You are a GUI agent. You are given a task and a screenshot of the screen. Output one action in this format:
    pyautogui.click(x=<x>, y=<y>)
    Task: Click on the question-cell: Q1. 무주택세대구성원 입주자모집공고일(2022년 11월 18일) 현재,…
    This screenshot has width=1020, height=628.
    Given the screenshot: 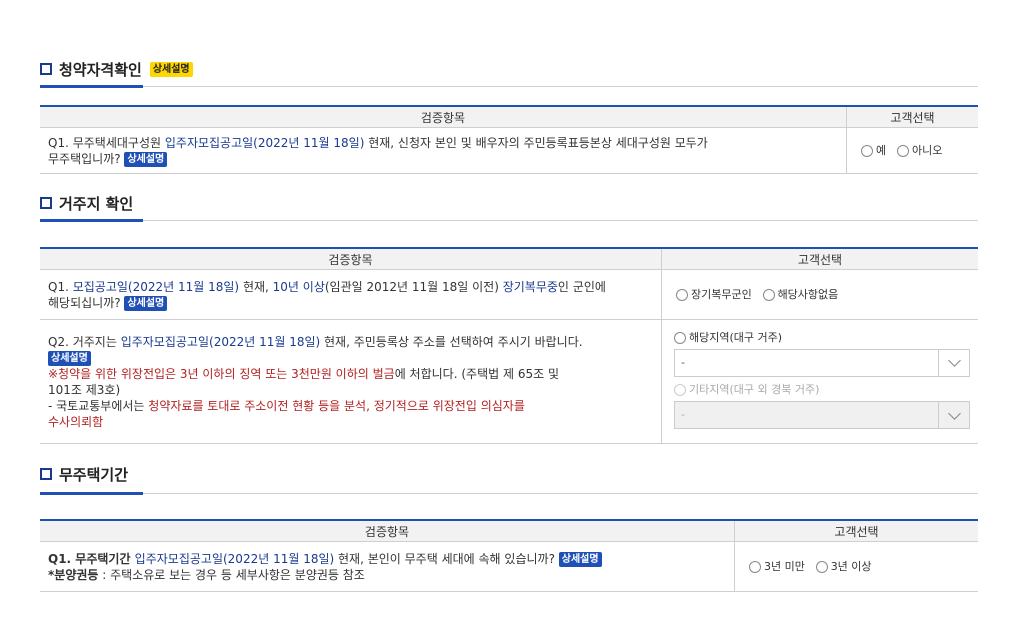 What is the action you would take?
    pyautogui.click(x=443, y=150)
    